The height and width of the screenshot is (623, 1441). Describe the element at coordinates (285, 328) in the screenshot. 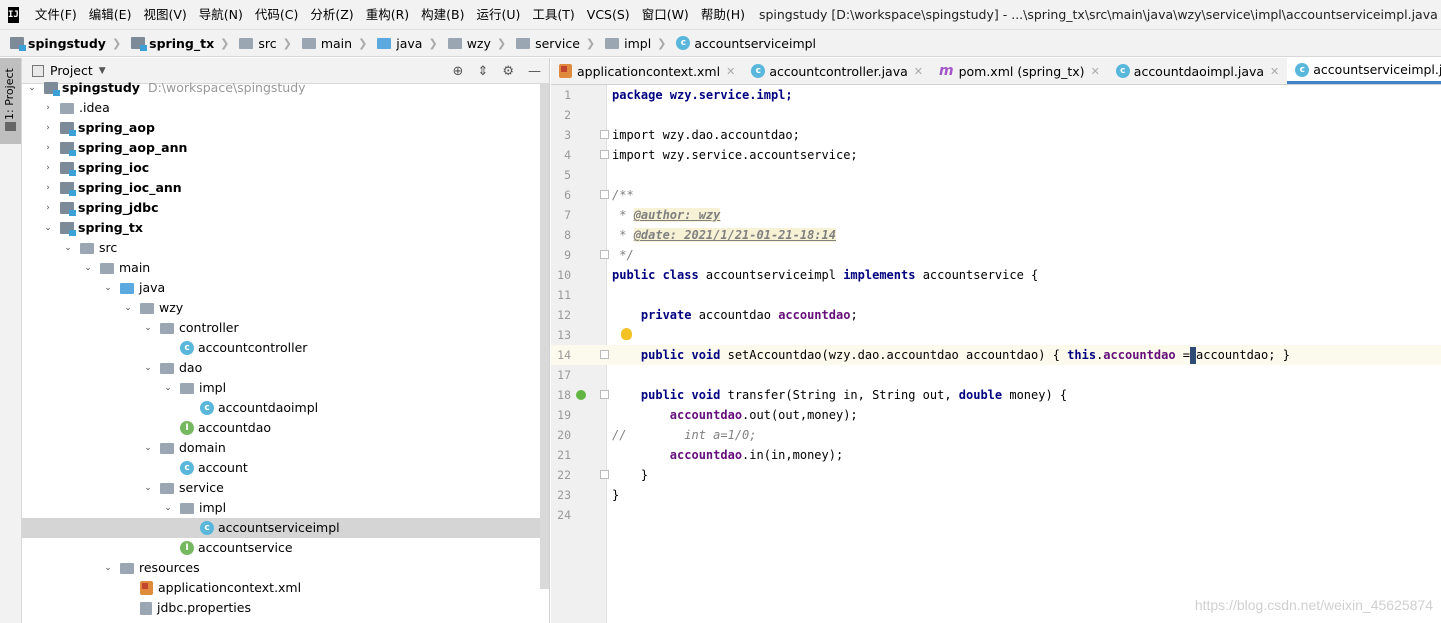

I see `tree-row: ⌄ controller` at that location.